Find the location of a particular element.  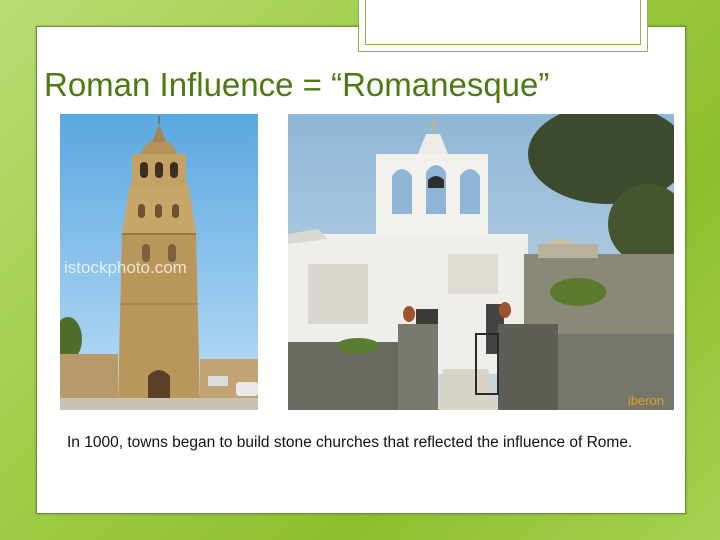

photo-watermark: istockphoto.com is located at coordinates (125, 267).